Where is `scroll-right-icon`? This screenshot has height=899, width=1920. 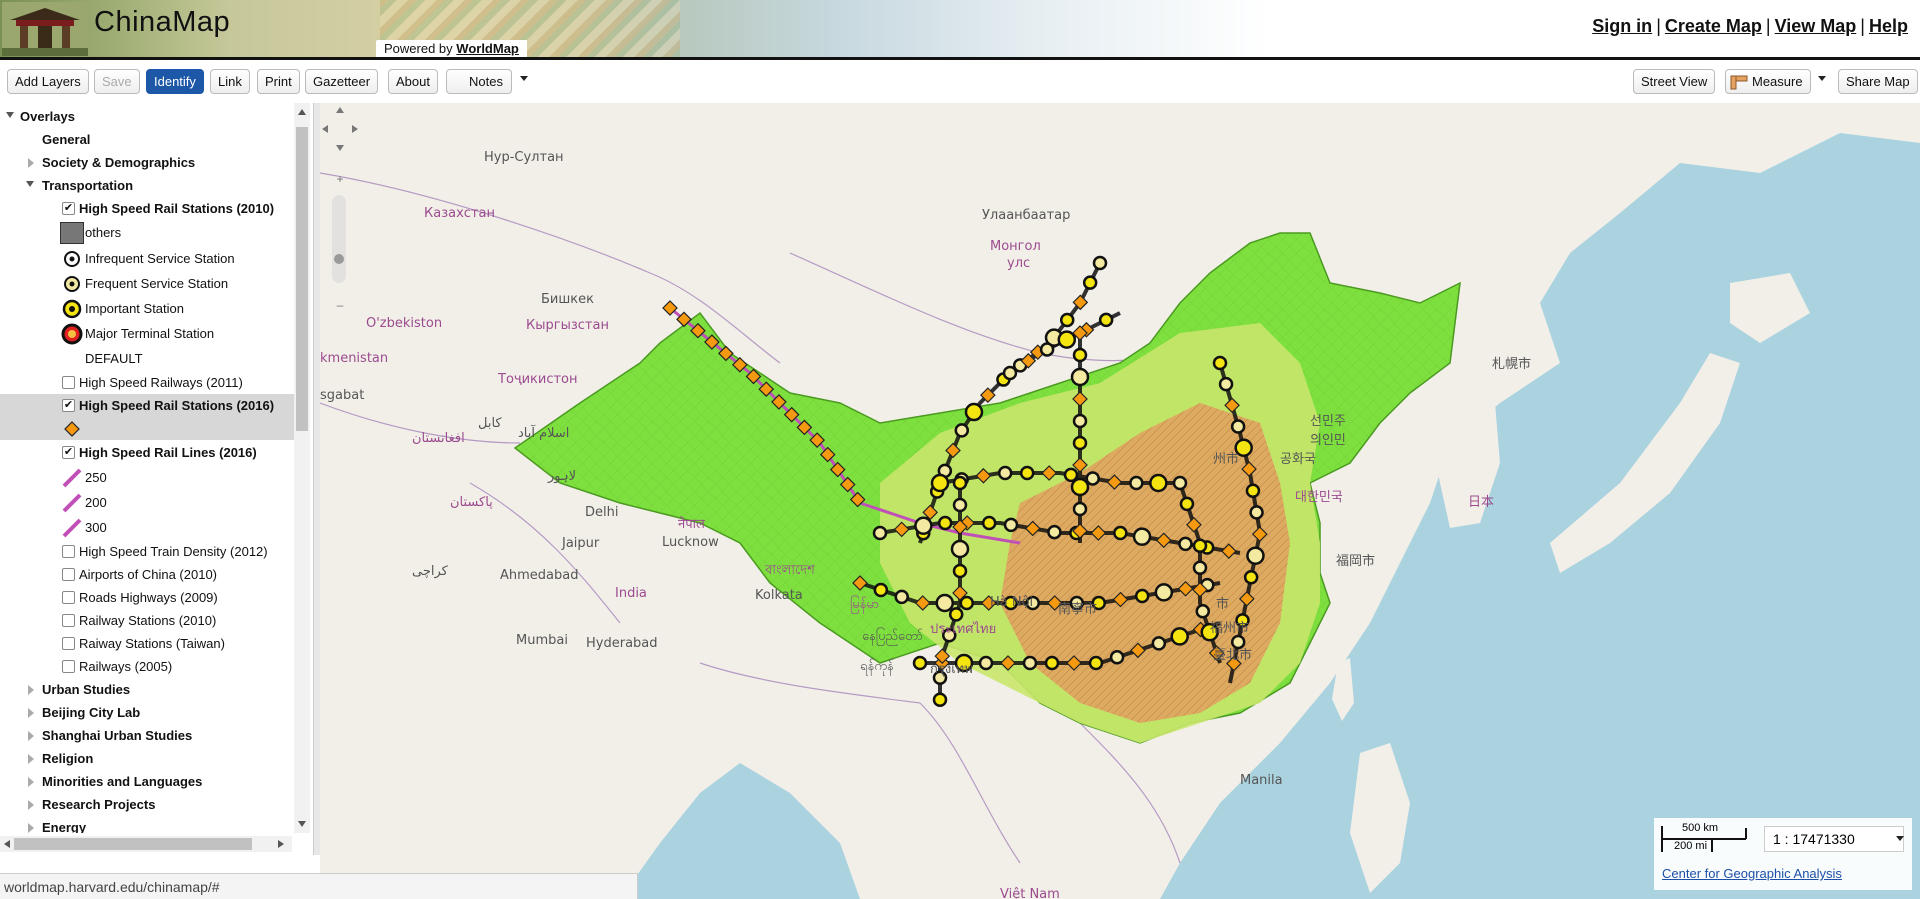 scroll-right-icon is located at coordinates (281, 844).